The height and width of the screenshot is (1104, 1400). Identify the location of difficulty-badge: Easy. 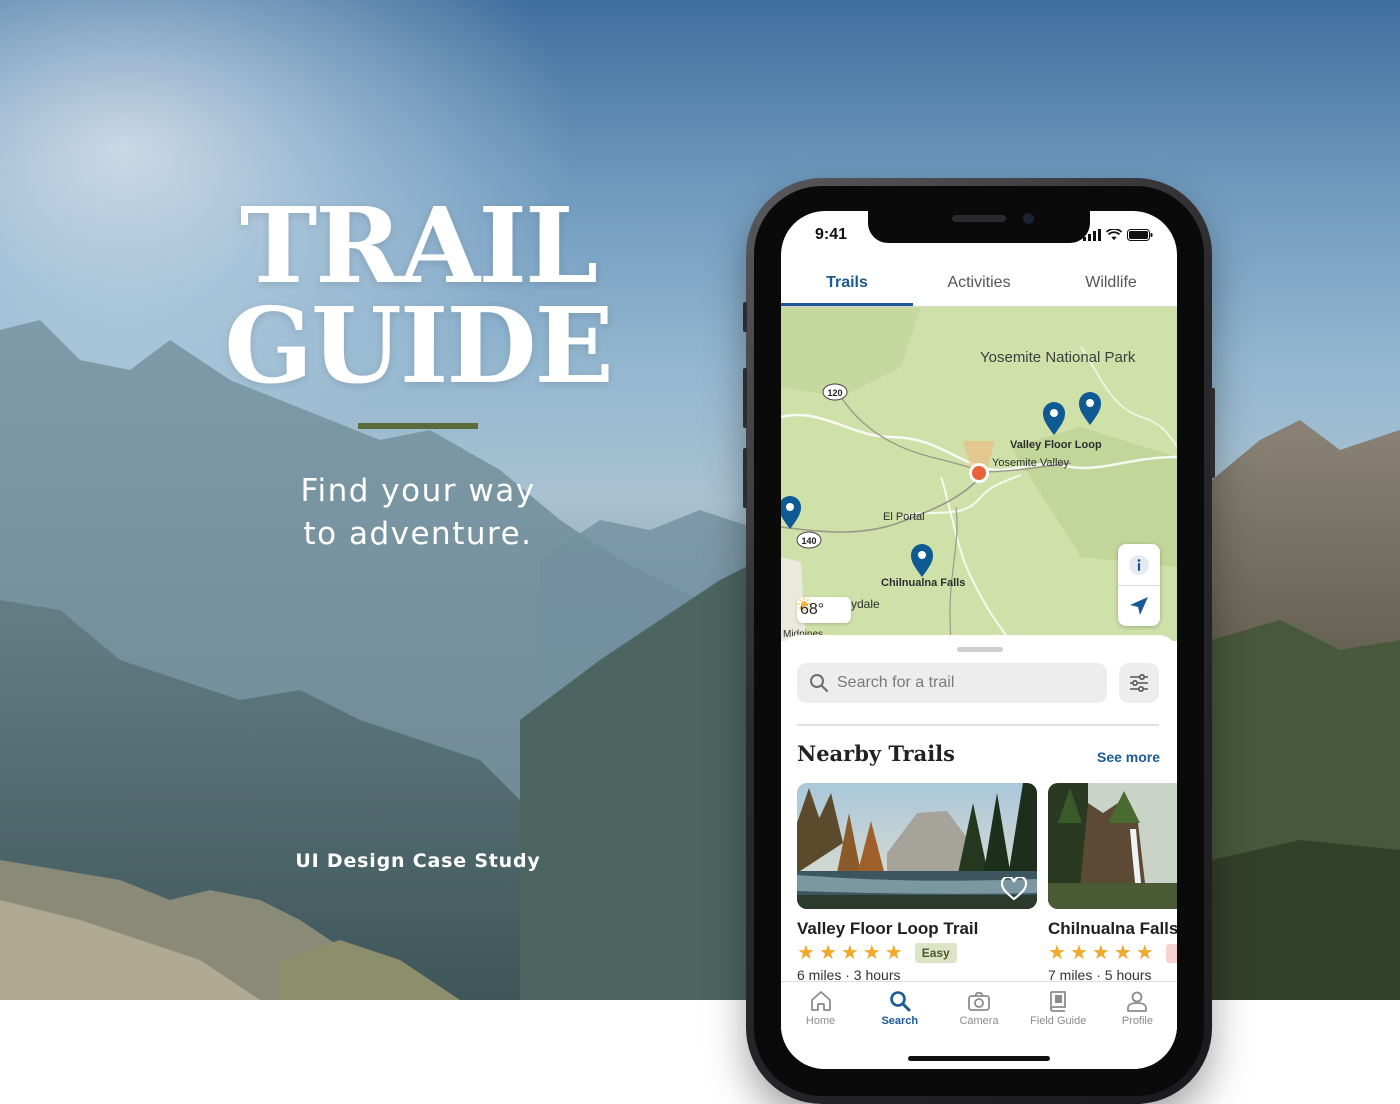
(935, 953).